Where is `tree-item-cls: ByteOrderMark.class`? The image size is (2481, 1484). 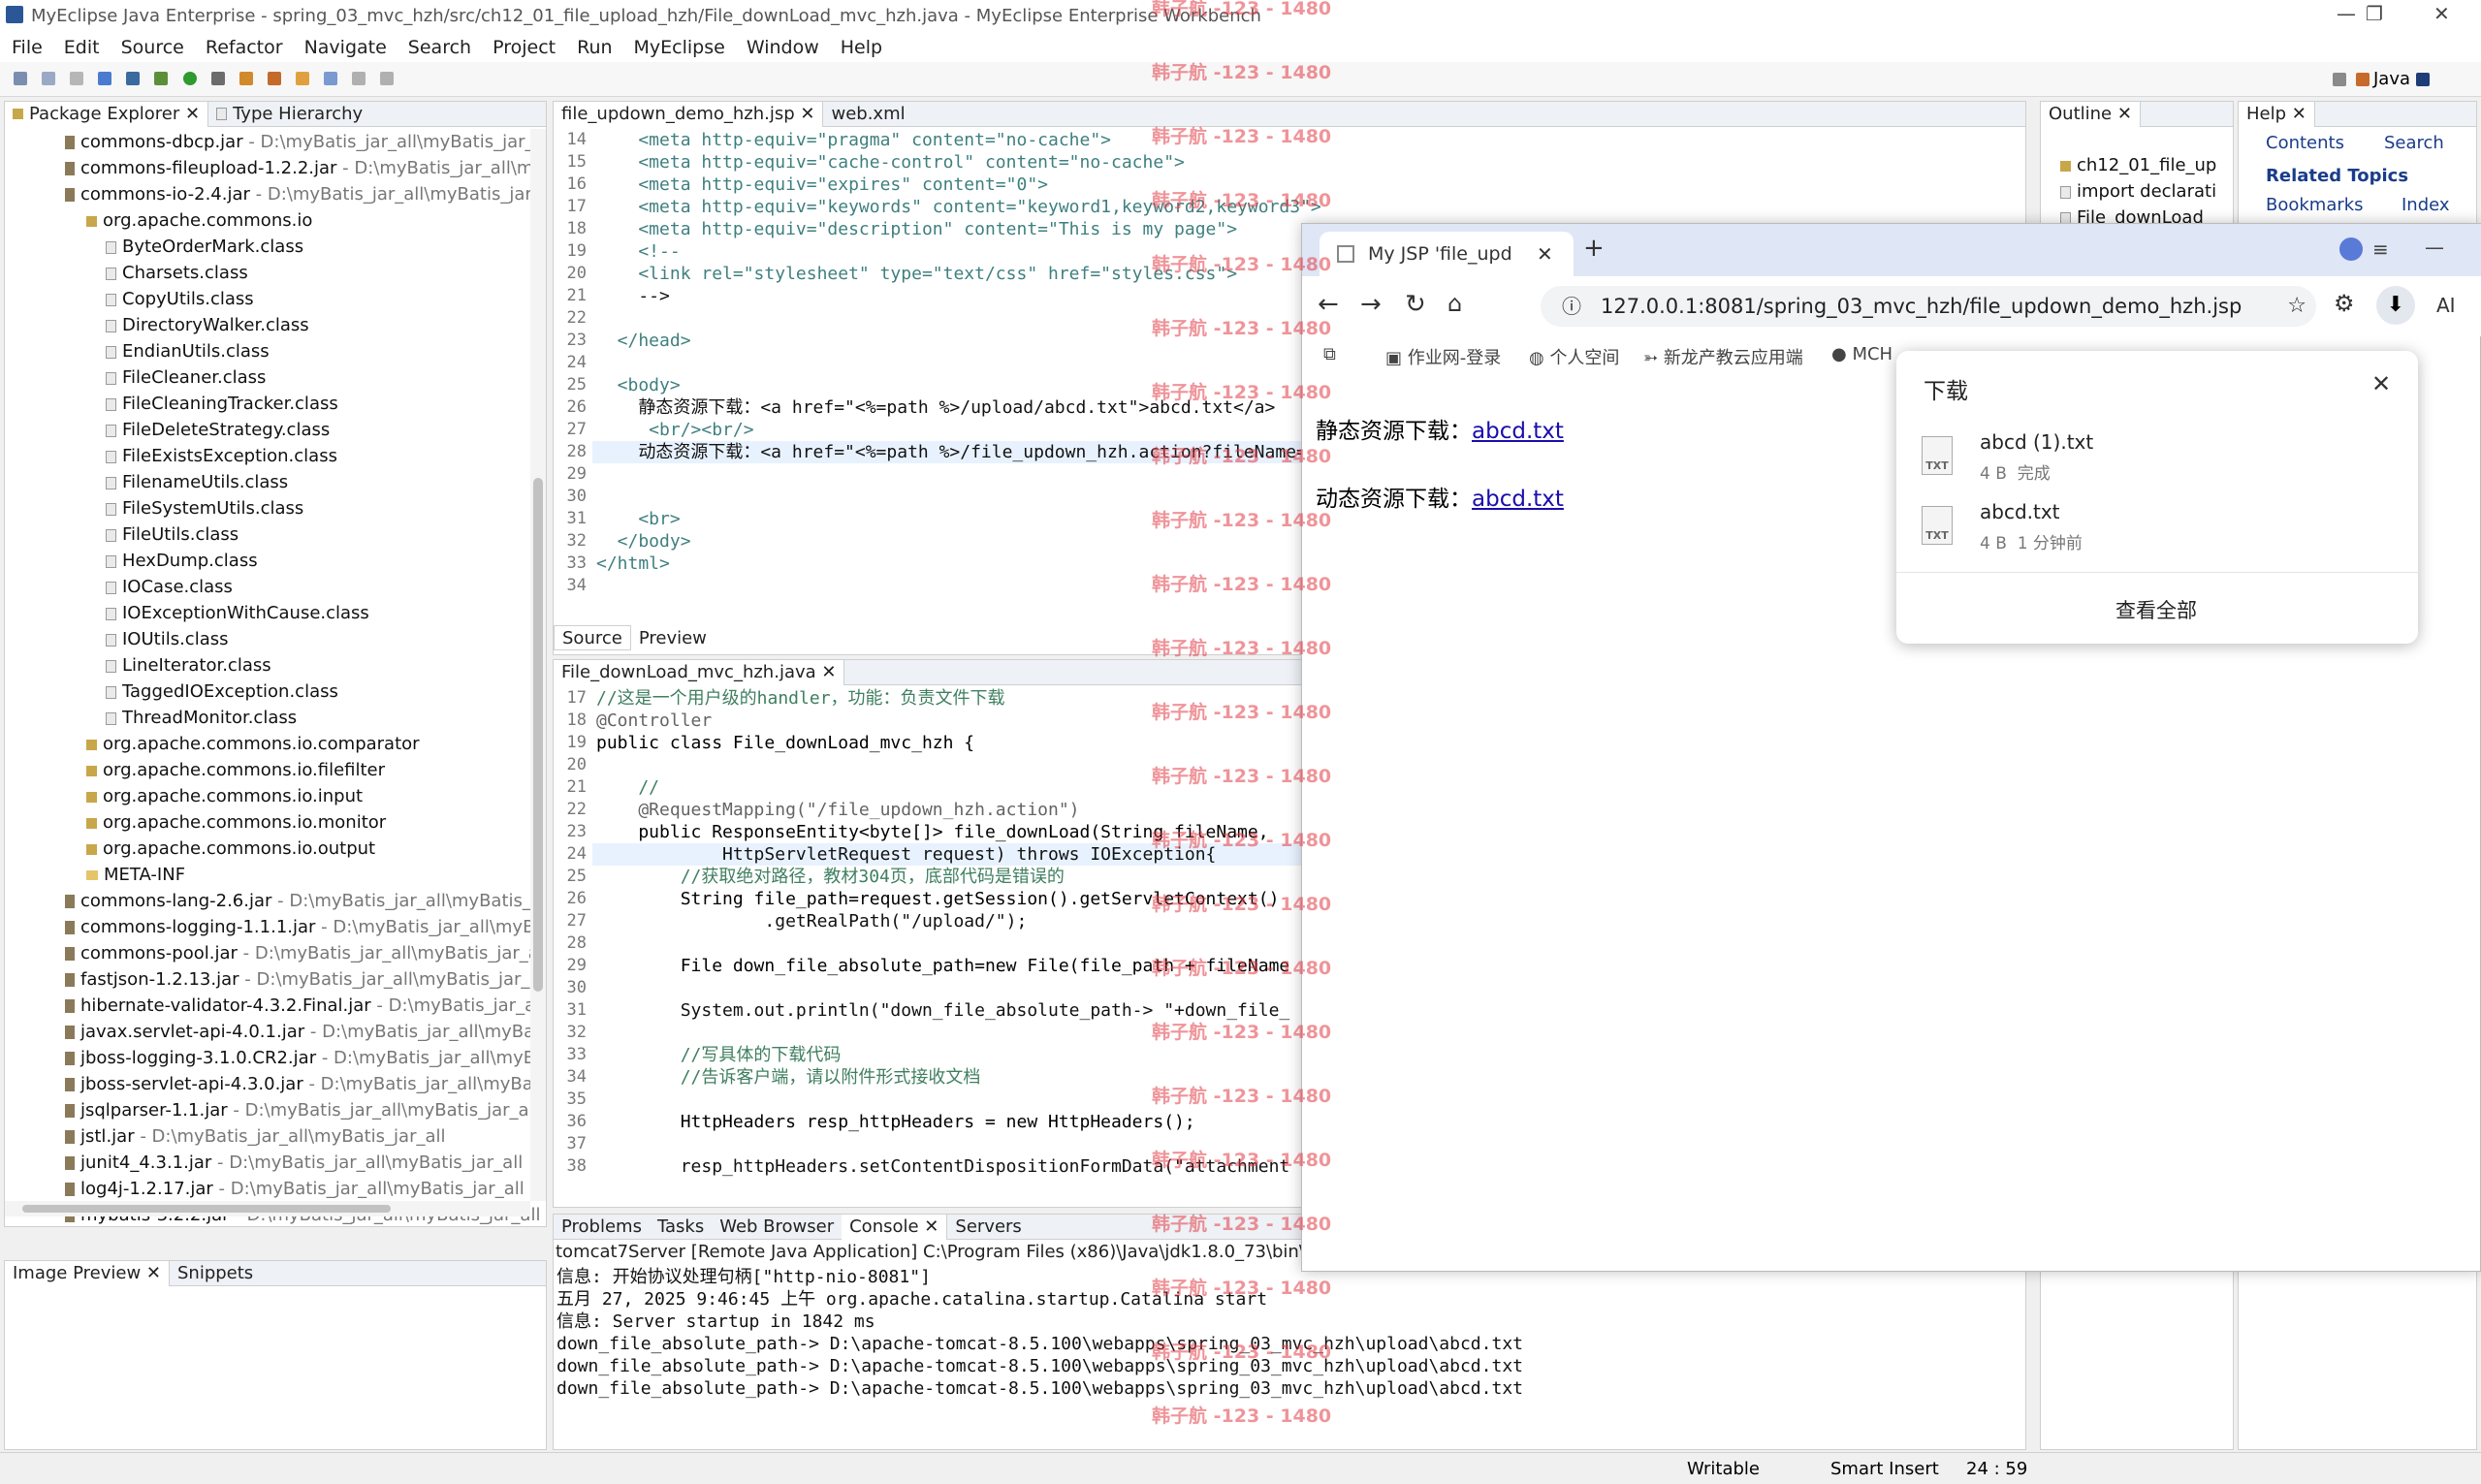
tree-item-cls: ByteOrderMark.class is located at coordinates (204, 247).